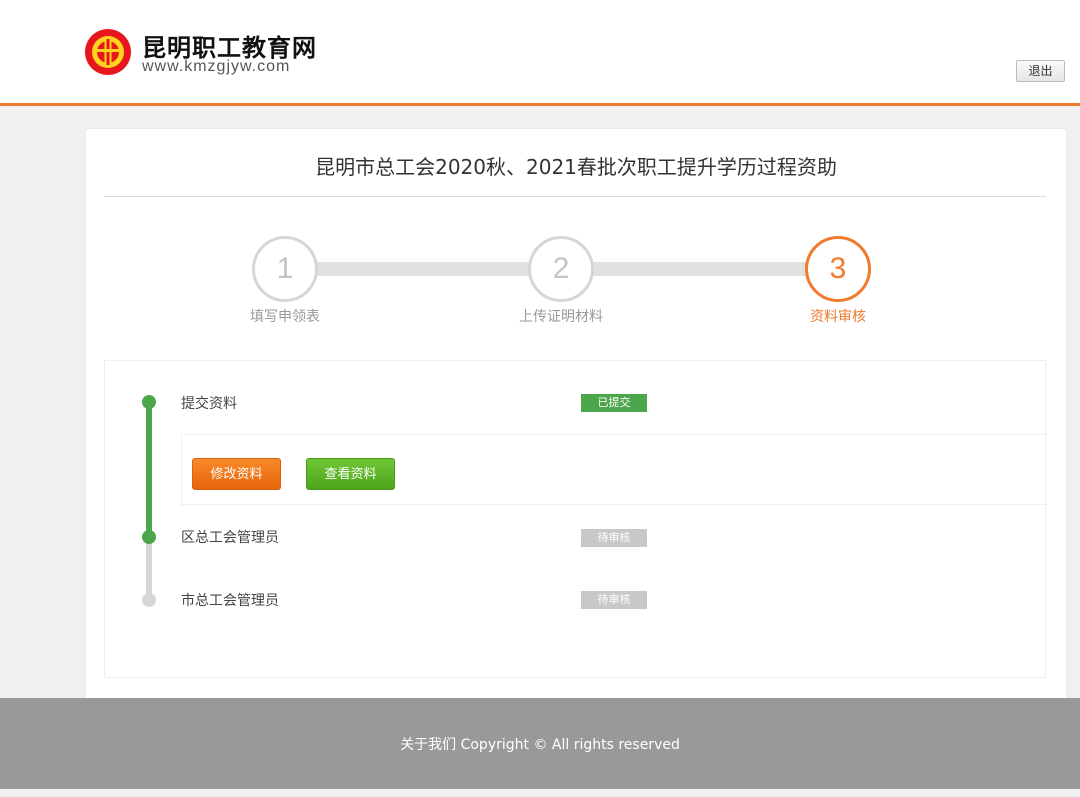 This screenshot has height=797, width=1080. I want to click on step-3-circle: 3, so click(838, 269).